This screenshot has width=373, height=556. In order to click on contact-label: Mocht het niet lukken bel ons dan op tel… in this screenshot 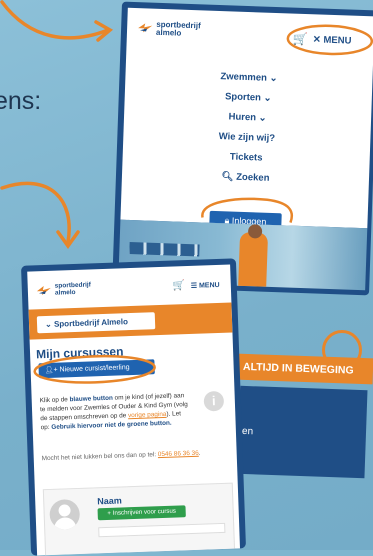, I will do `click(99, 457)`.